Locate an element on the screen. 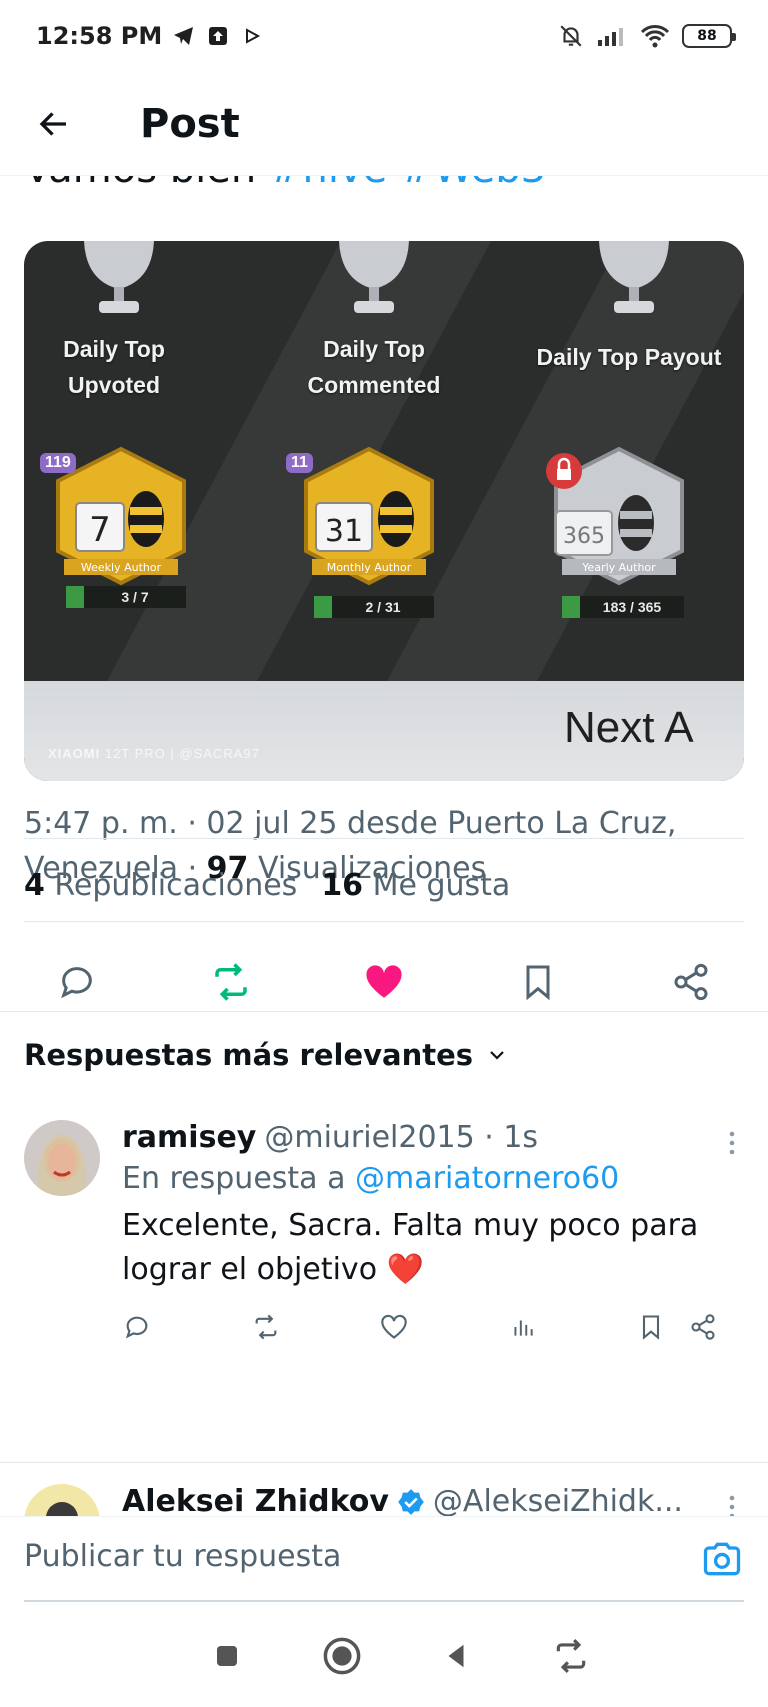 The height and width of the screenshot is (1707, 768). monthly-author-badge: 31 Monthly Author is located at coordinates (369, 516).